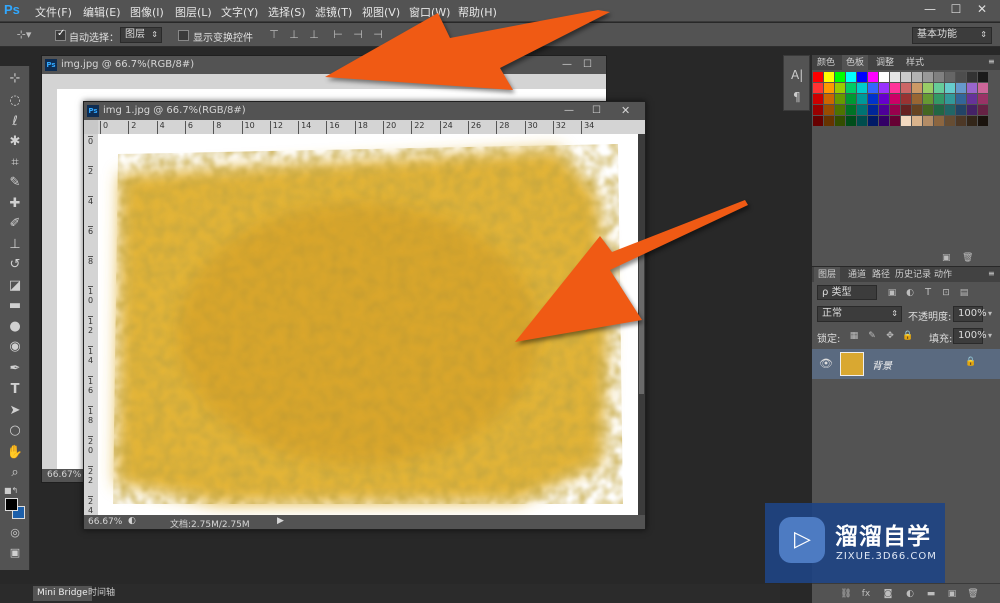 This screenshot has width=1000, height=603. I want to click on menu-image: 图像(I), so click(147, 12).